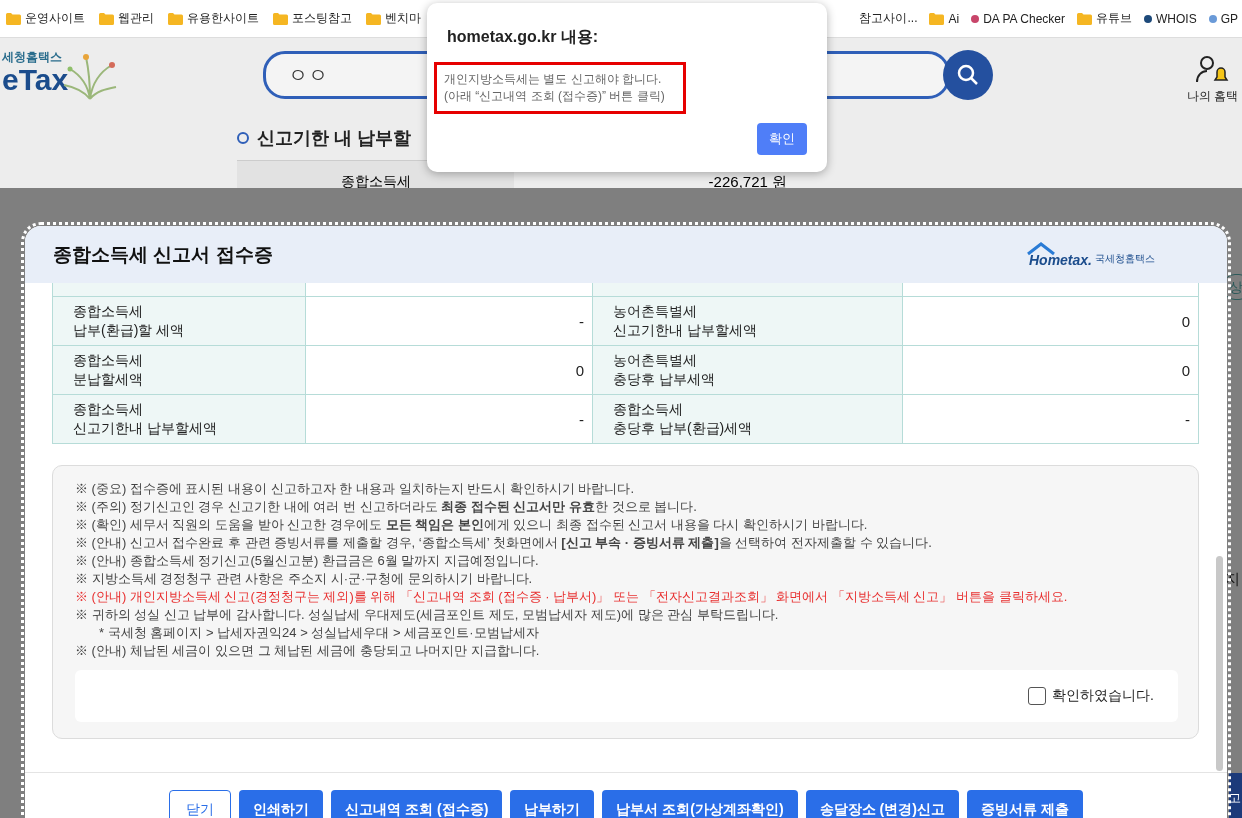  I want to click on bookmark-item: WHOIS, so click(1170, 18).